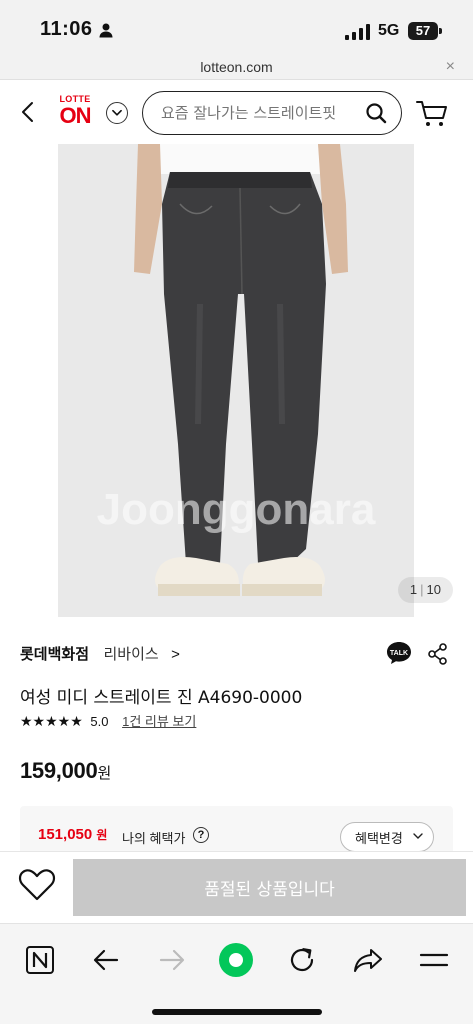 The width and height of the screenshot is (473, 1024). I want to click on rating-value: 5.0, so click(99, 721).